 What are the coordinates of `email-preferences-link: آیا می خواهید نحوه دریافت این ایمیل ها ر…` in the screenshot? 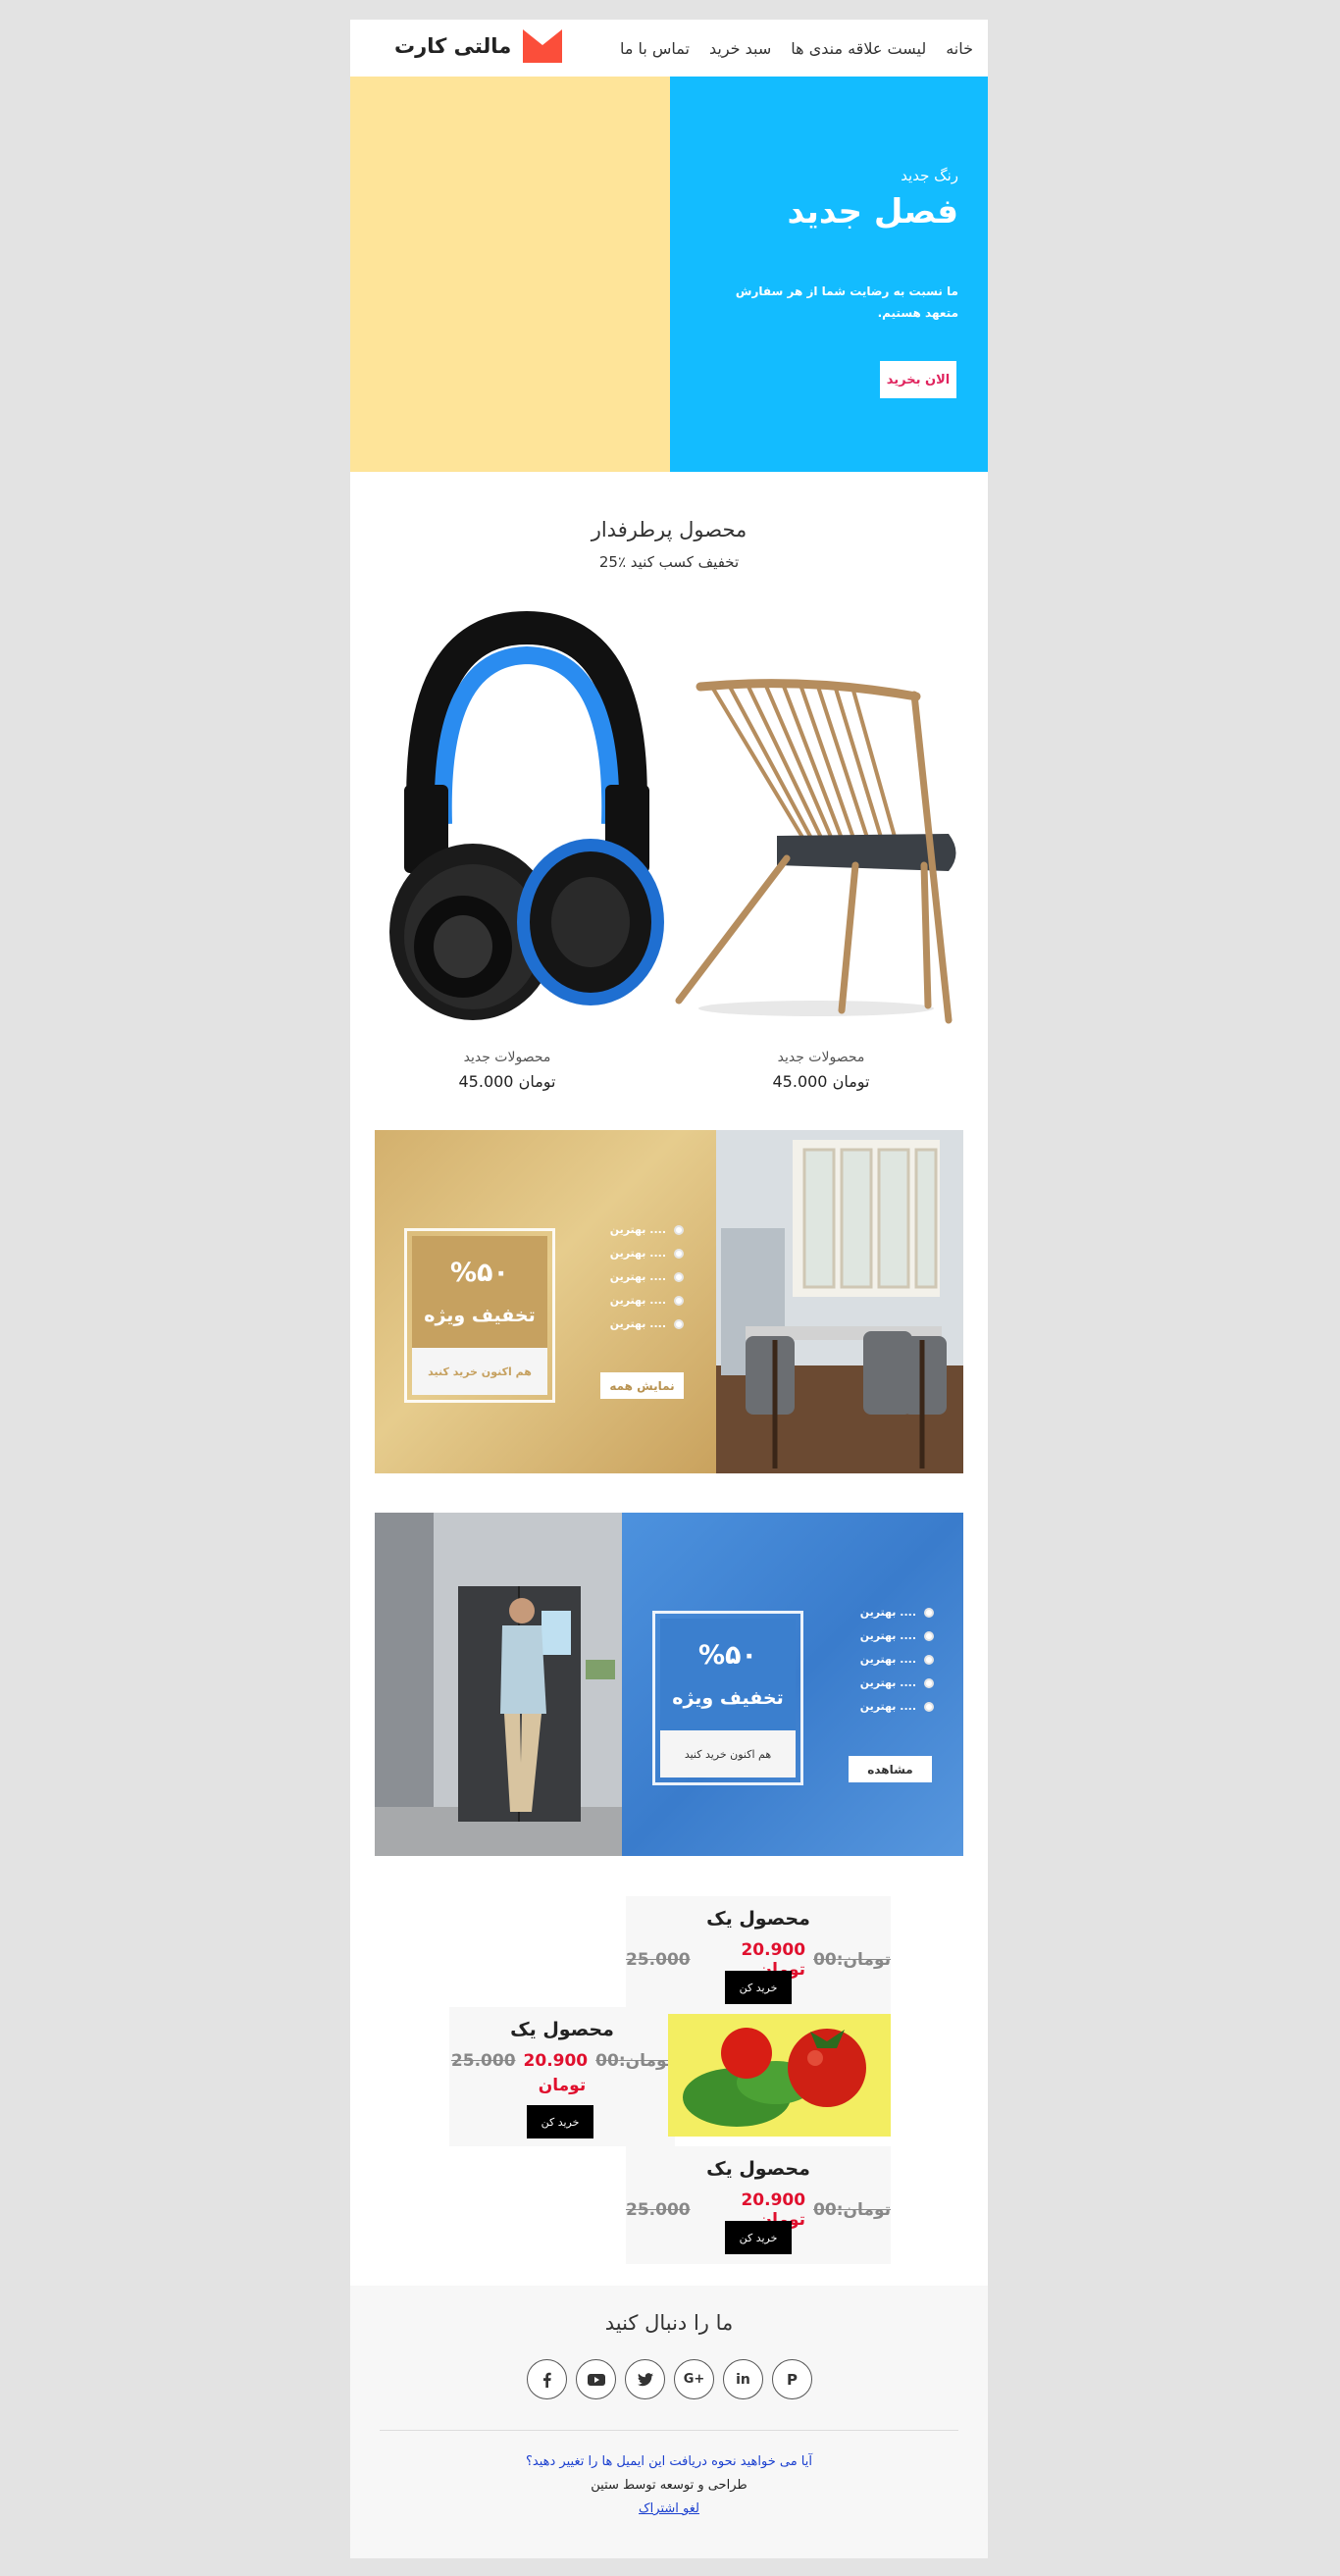 It's located at (669, 2461).